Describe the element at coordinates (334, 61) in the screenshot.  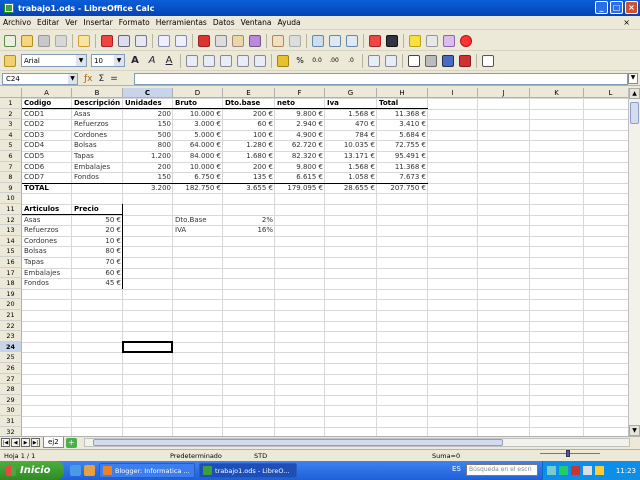
I see `add-decimal-icon: .00` at that location.